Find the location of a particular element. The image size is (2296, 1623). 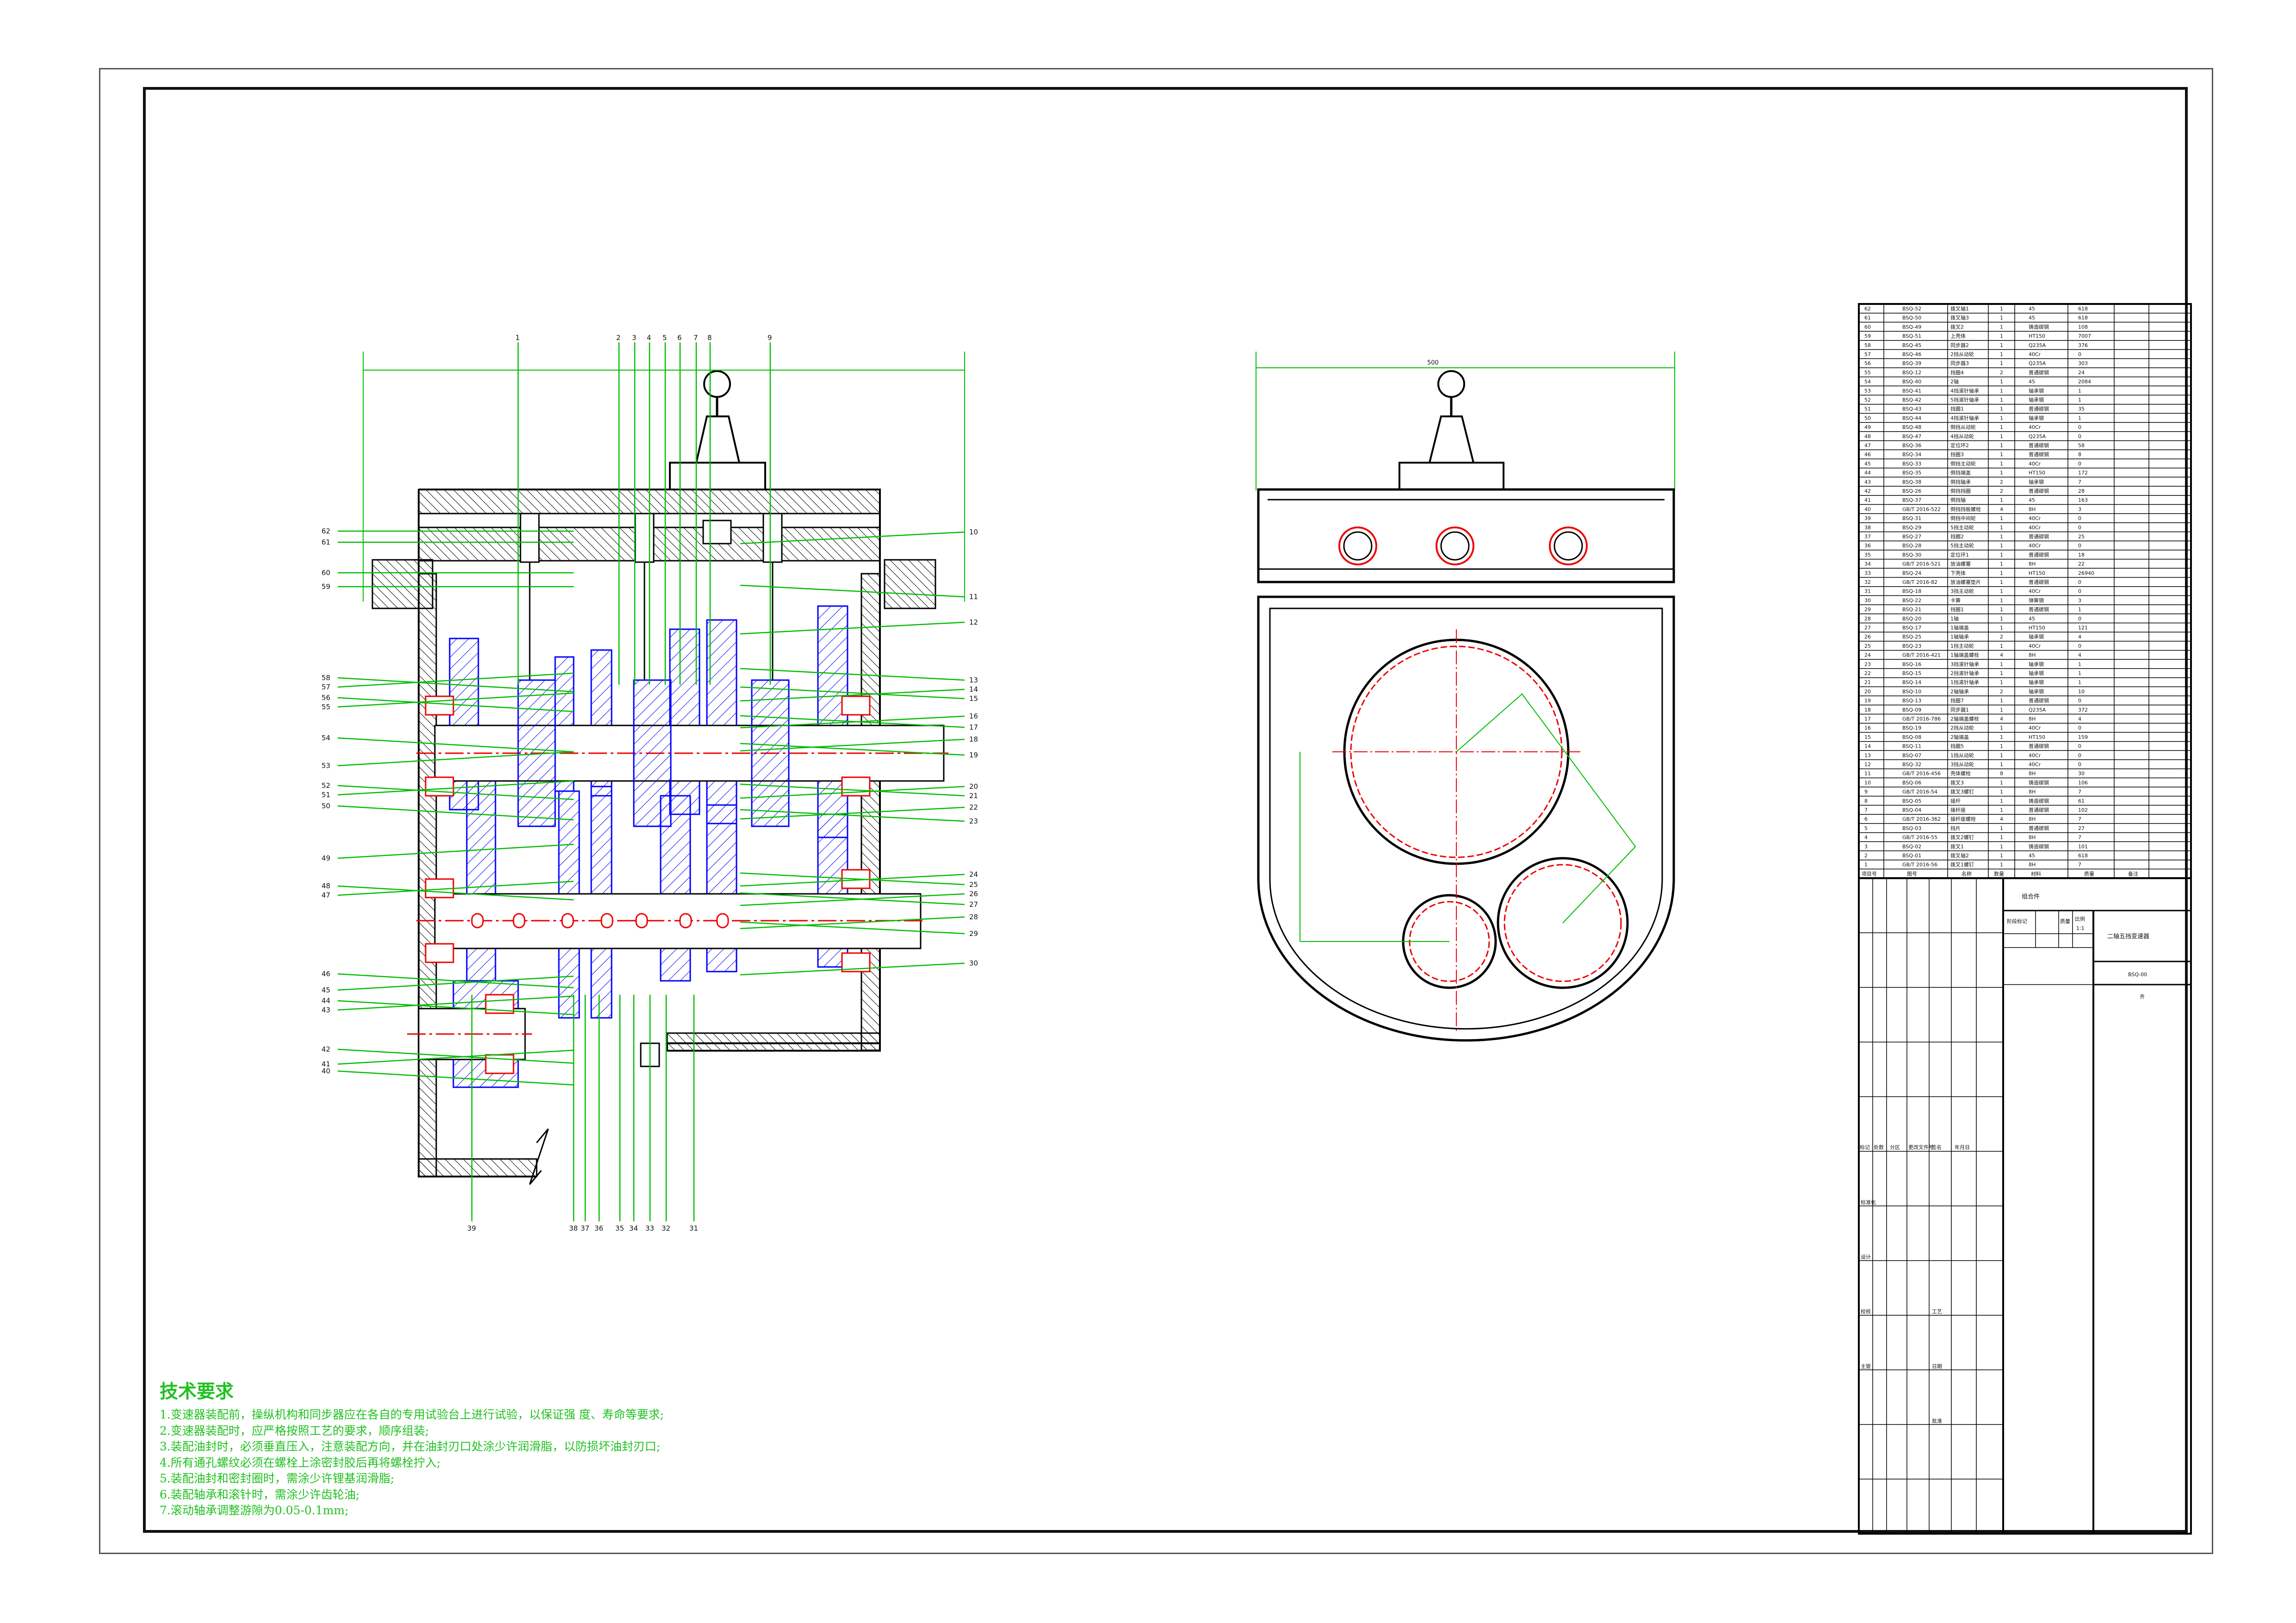

bom-item-no: 18 is located at coordinates (1867, 710).